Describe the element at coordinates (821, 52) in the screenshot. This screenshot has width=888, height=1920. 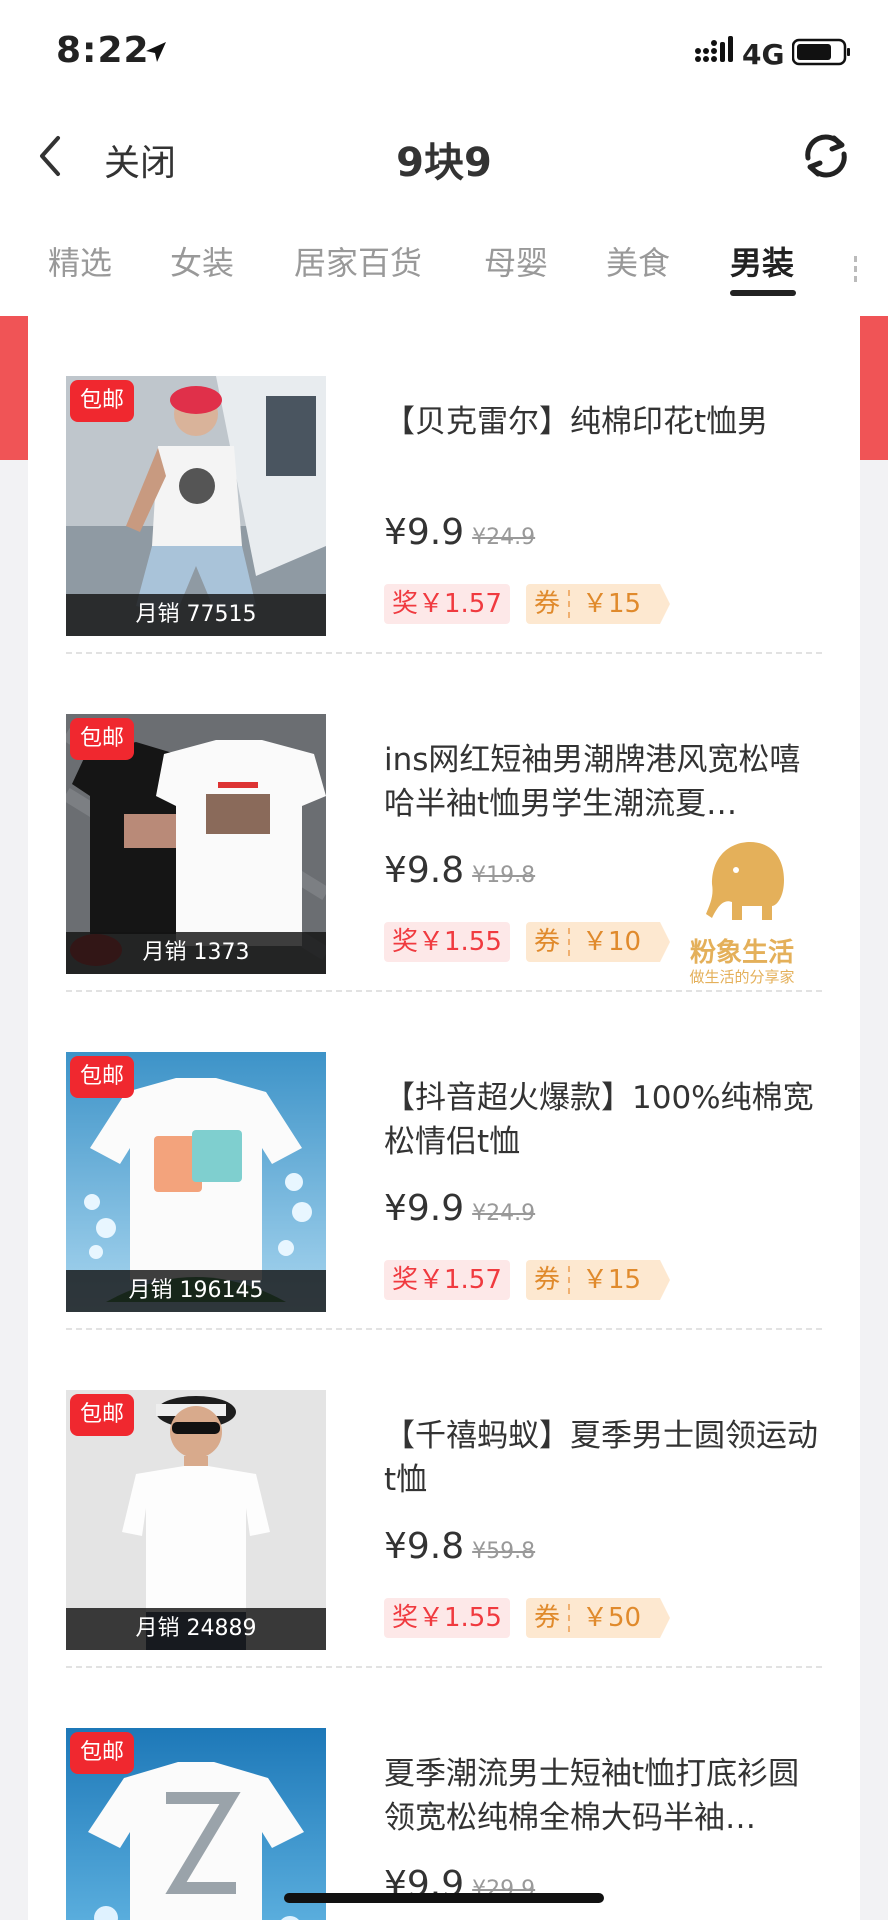
I see `battery-icon` at that location.